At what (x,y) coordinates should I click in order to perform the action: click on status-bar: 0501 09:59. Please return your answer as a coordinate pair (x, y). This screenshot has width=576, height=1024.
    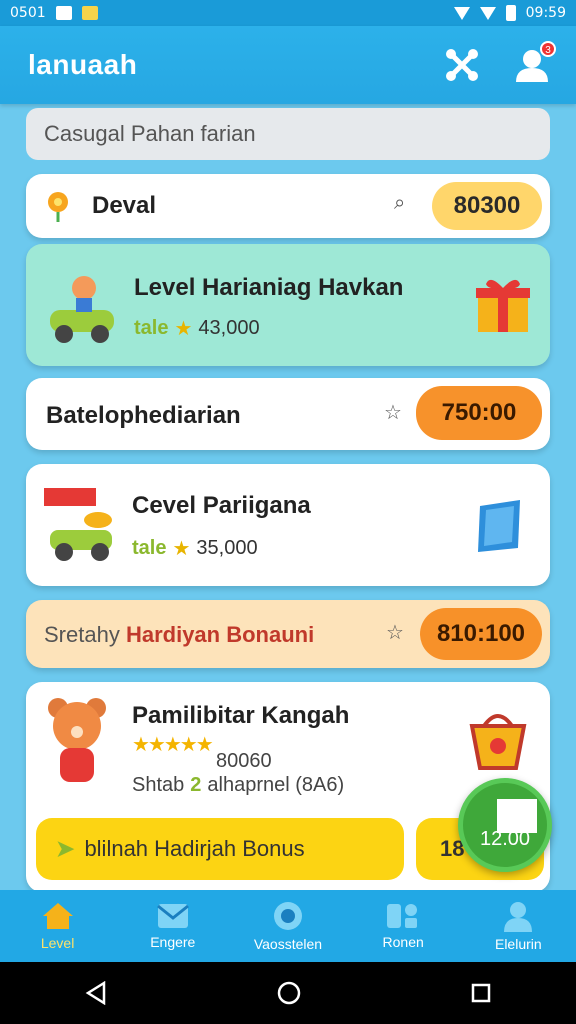
    Looking at the image, I should click on (288, 13).